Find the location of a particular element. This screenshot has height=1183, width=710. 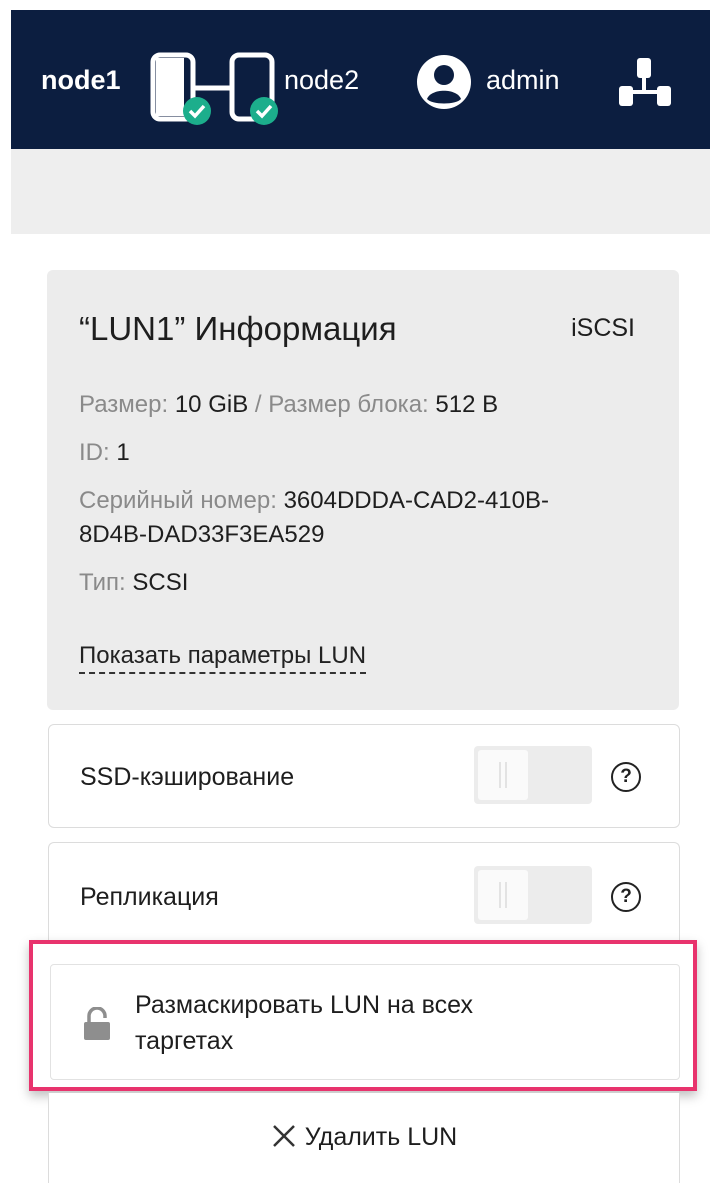

size-label: Размер: is located at coordinates (124, 404).